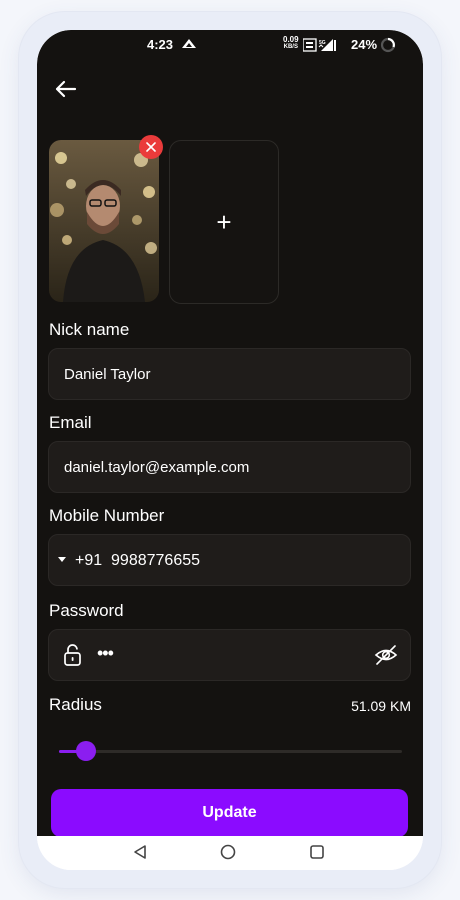 The height and width of the screenshot is (900, 460). I want to click on lock-icon, so click(72, 655).